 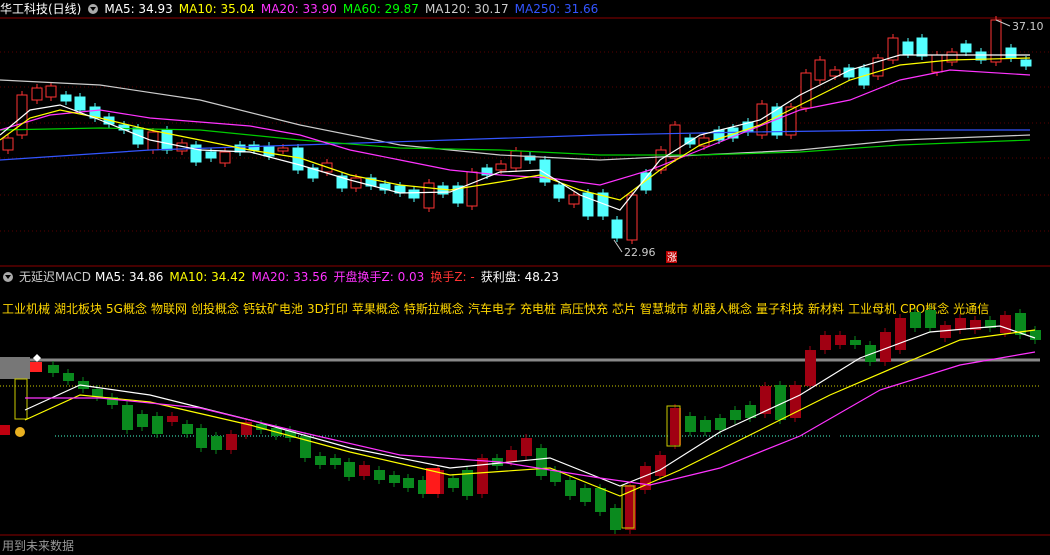 I want to click on high-price-label: 37.10, so click(x=1028, y=26).